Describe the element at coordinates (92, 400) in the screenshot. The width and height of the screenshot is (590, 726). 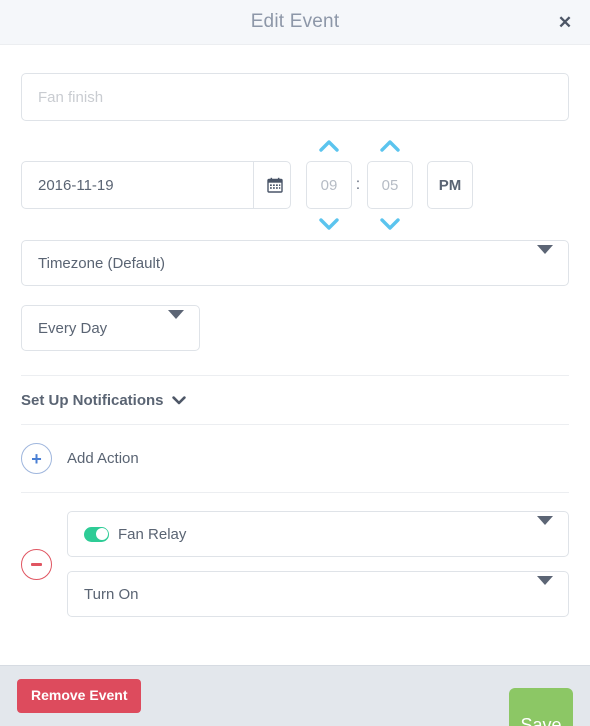
I see `set-up-notifications-label: Set Up Notifications` at that location.